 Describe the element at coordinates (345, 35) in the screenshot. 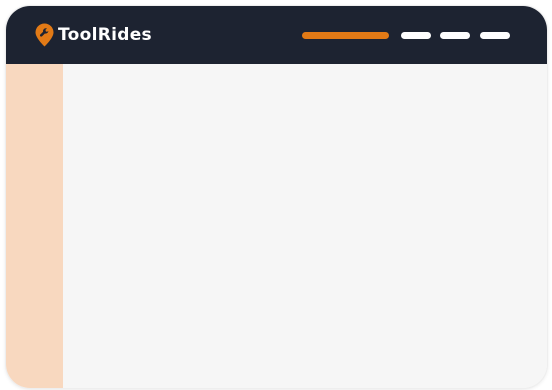

I see `nav-item-active` at that location.